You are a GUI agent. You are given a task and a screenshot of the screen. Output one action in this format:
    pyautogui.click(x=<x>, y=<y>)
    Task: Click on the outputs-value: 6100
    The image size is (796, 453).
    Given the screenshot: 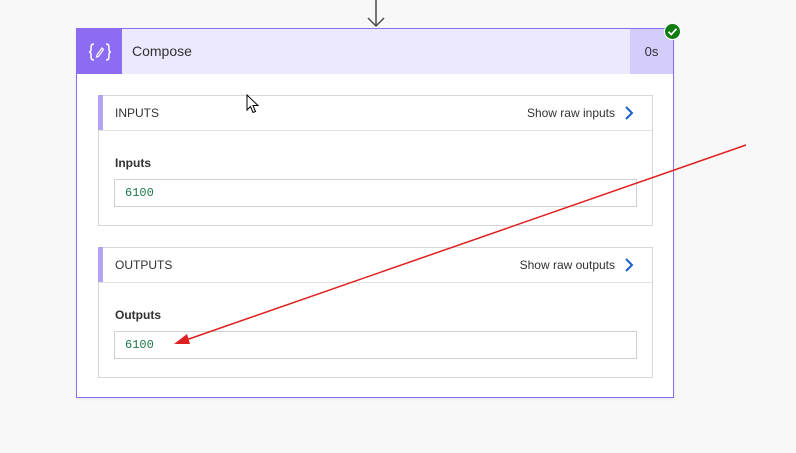 What is the action you would take?
    pyautogui.click(x=139, y=345)
    